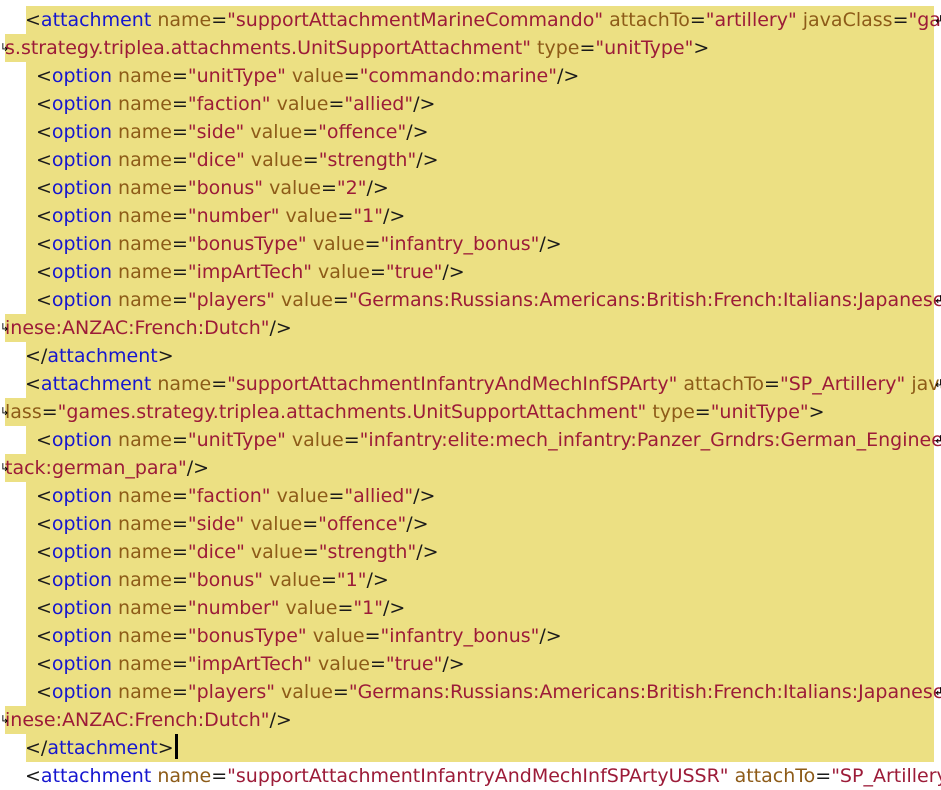 The height and width of the screenshot is (790, 941). Describe the element at coordinates (379, 496) in the screenshot. I see `token-val: "allied"` at that location.